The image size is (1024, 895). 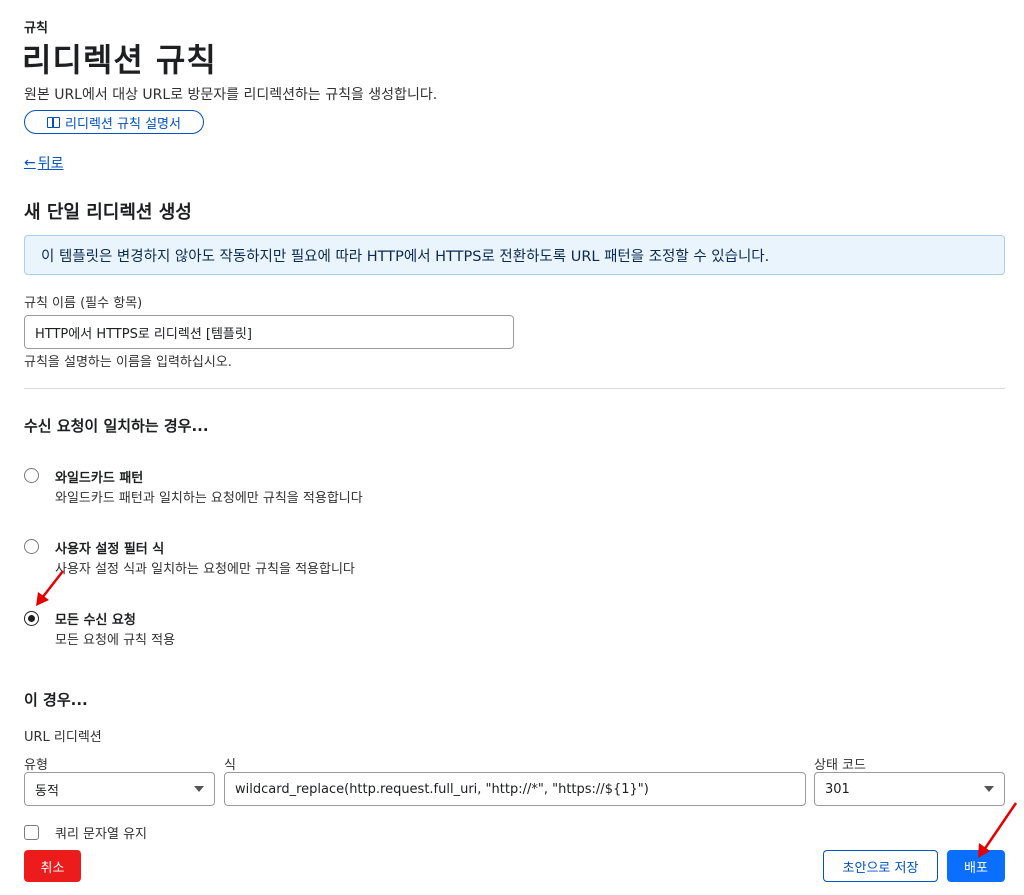 I want to click on annotation-arrow-radio, so click(x=50, y=588).